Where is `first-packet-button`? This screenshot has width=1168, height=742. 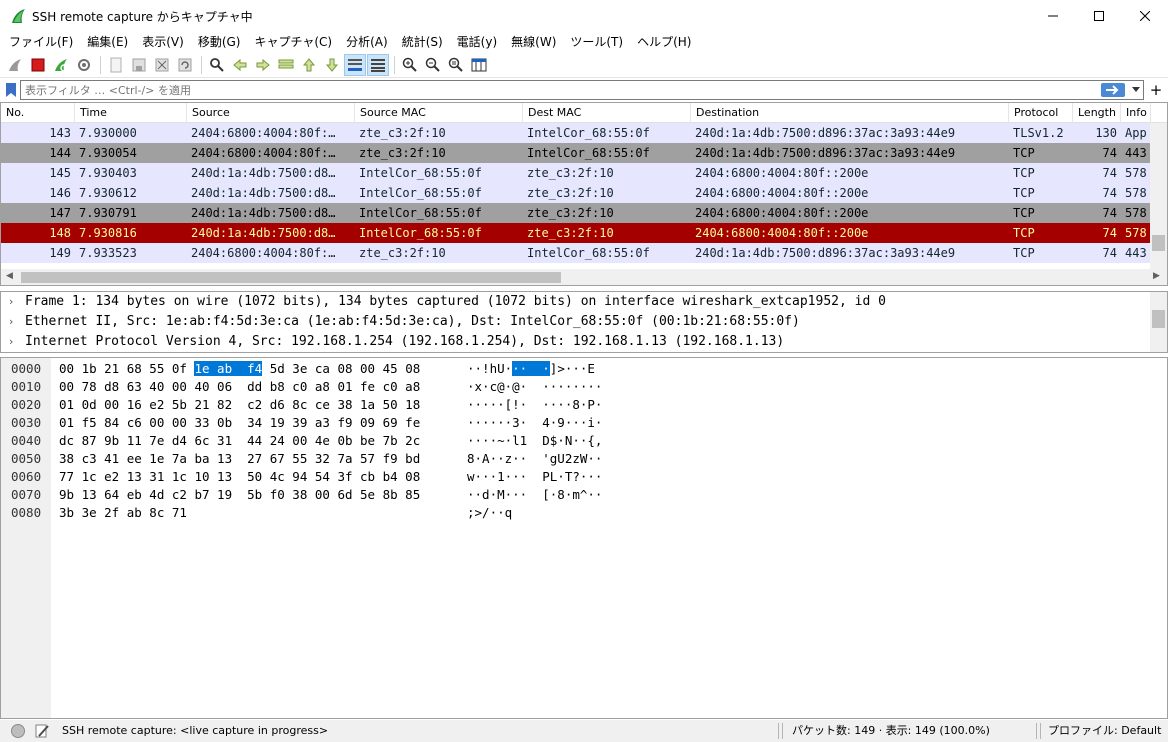
first-packet-button is located at coordinates (309, 65).